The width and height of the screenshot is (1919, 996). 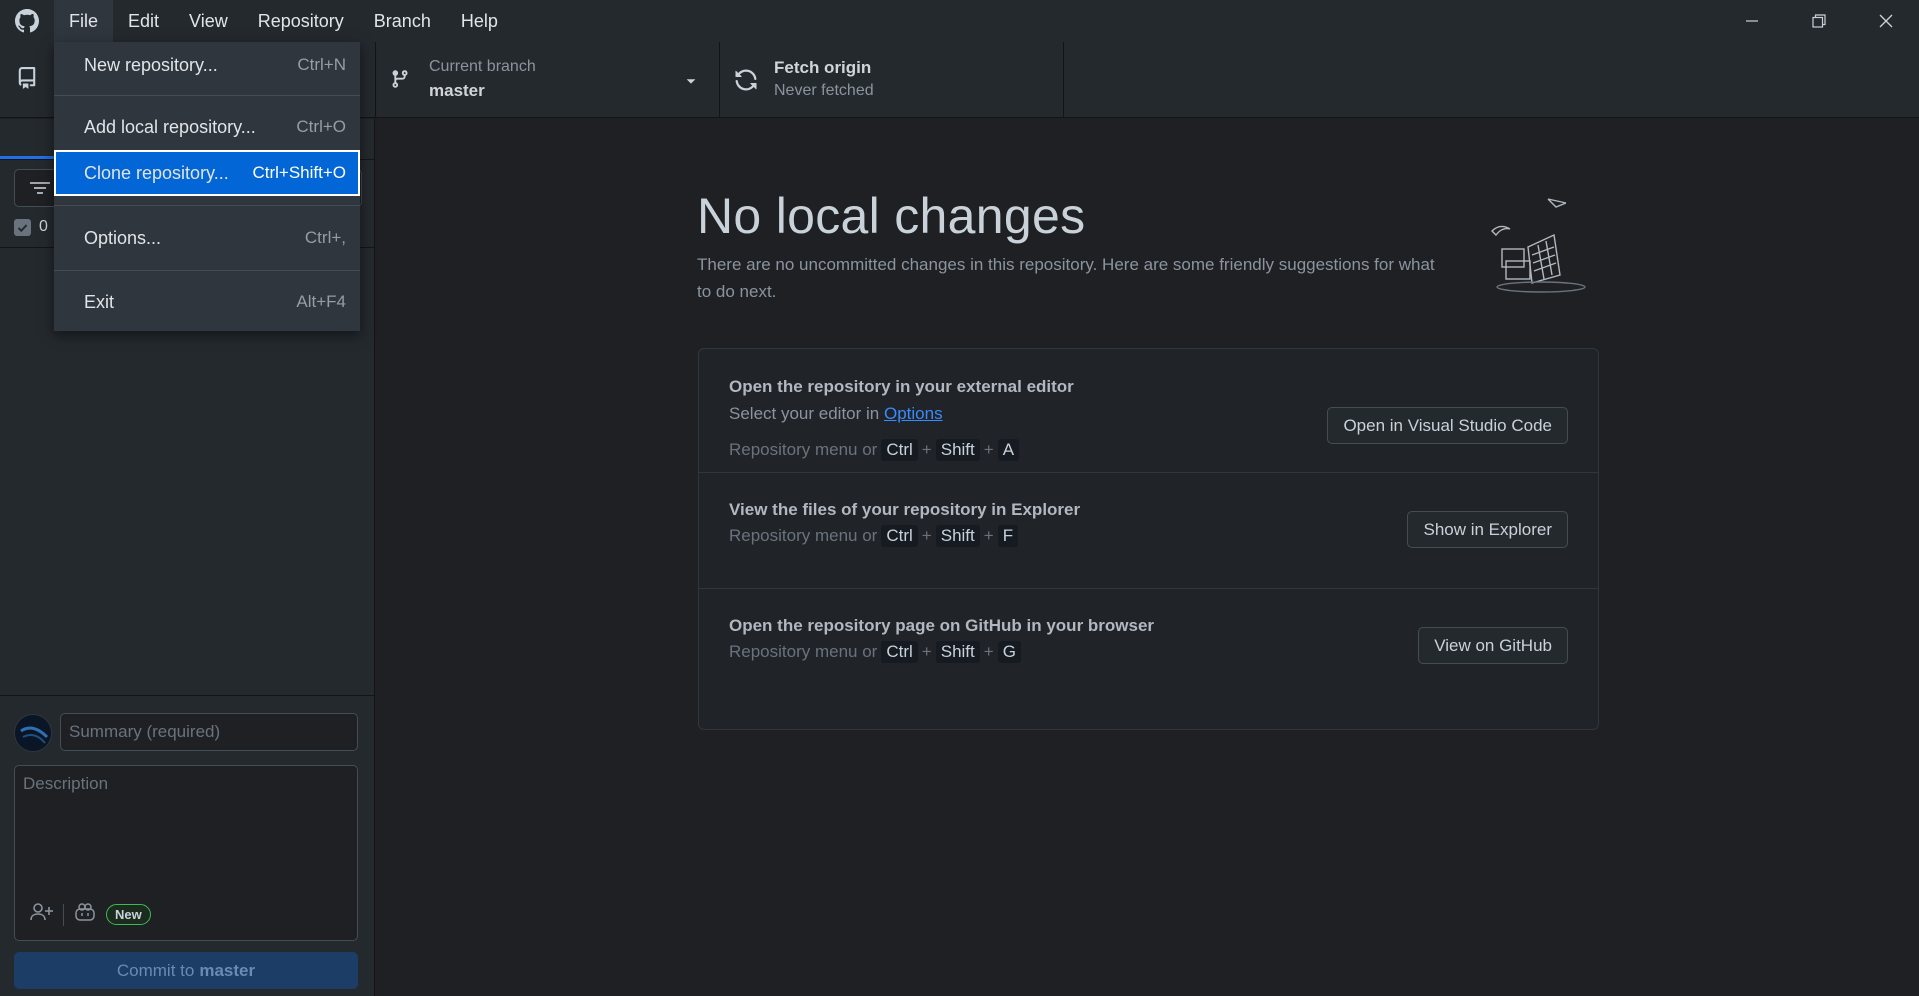 I want to click on kbd-key: A, so click(x=1008, y=450).